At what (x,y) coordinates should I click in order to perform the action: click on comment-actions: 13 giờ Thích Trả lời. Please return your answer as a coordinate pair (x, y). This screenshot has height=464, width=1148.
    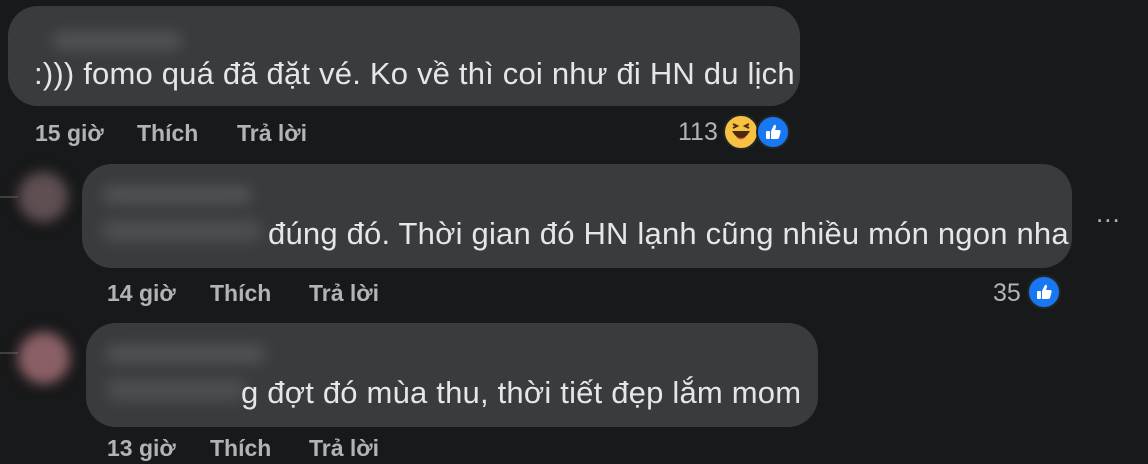
    Looking at the image, I should click on (257, 449).